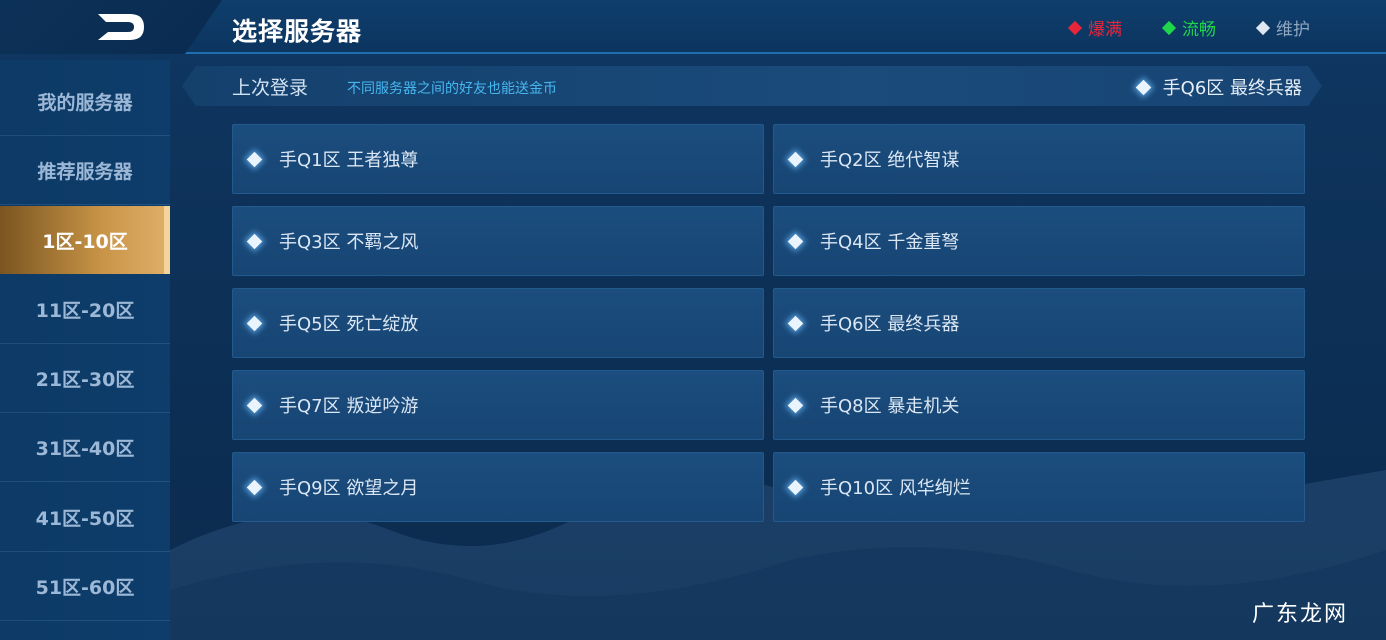  I want to click on last-login-server-name: 手Q6区 最终兵器, so click(1232, 88).